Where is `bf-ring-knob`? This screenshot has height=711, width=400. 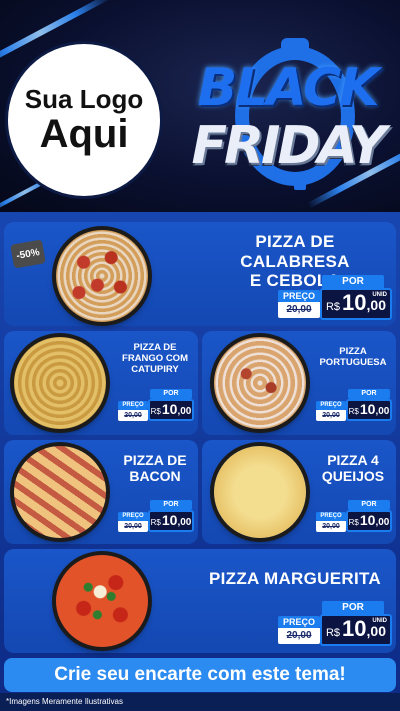
bf-ring-knob is located at coordinates (295, 49).